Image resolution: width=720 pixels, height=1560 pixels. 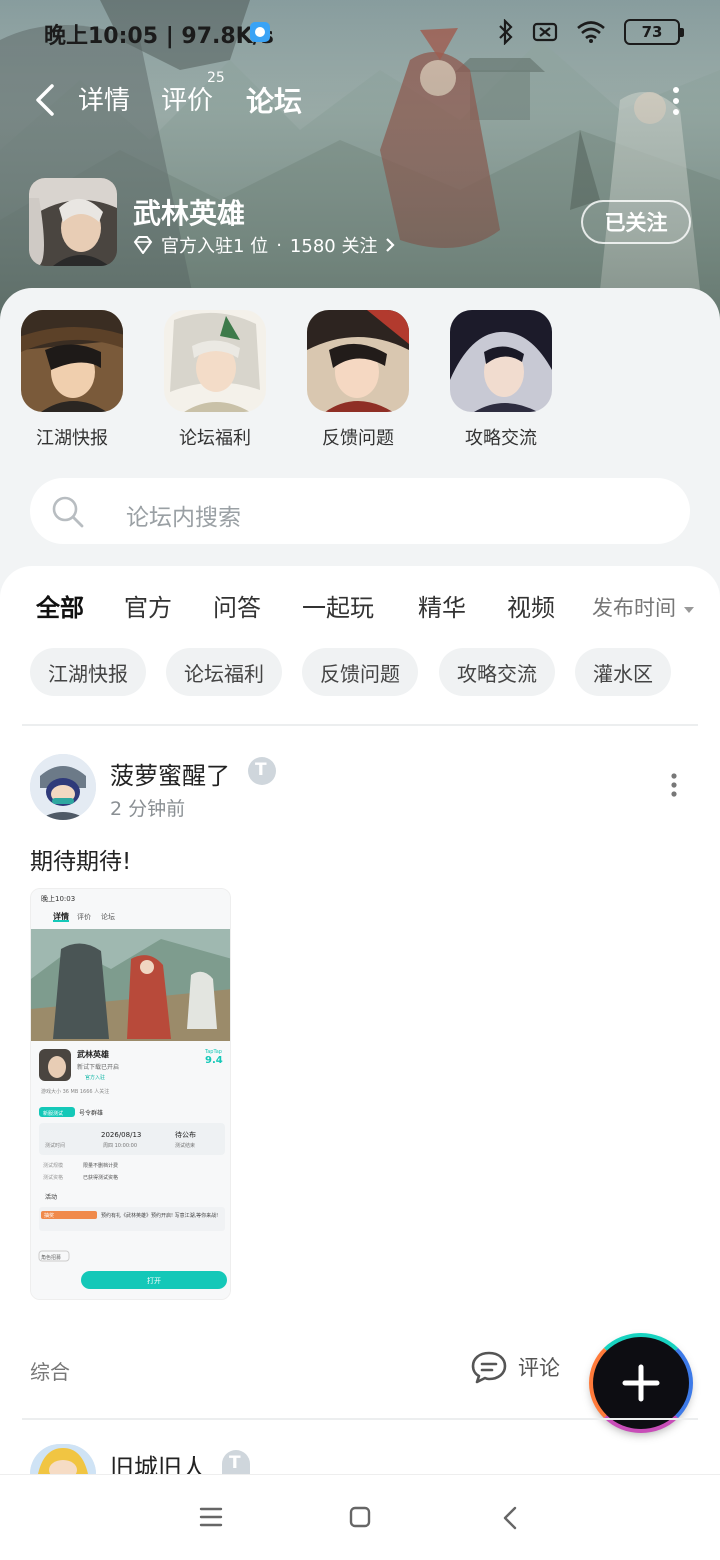 I want to click on shot-qual-value: 已获得测试资格, so click(x=100, y=1177).